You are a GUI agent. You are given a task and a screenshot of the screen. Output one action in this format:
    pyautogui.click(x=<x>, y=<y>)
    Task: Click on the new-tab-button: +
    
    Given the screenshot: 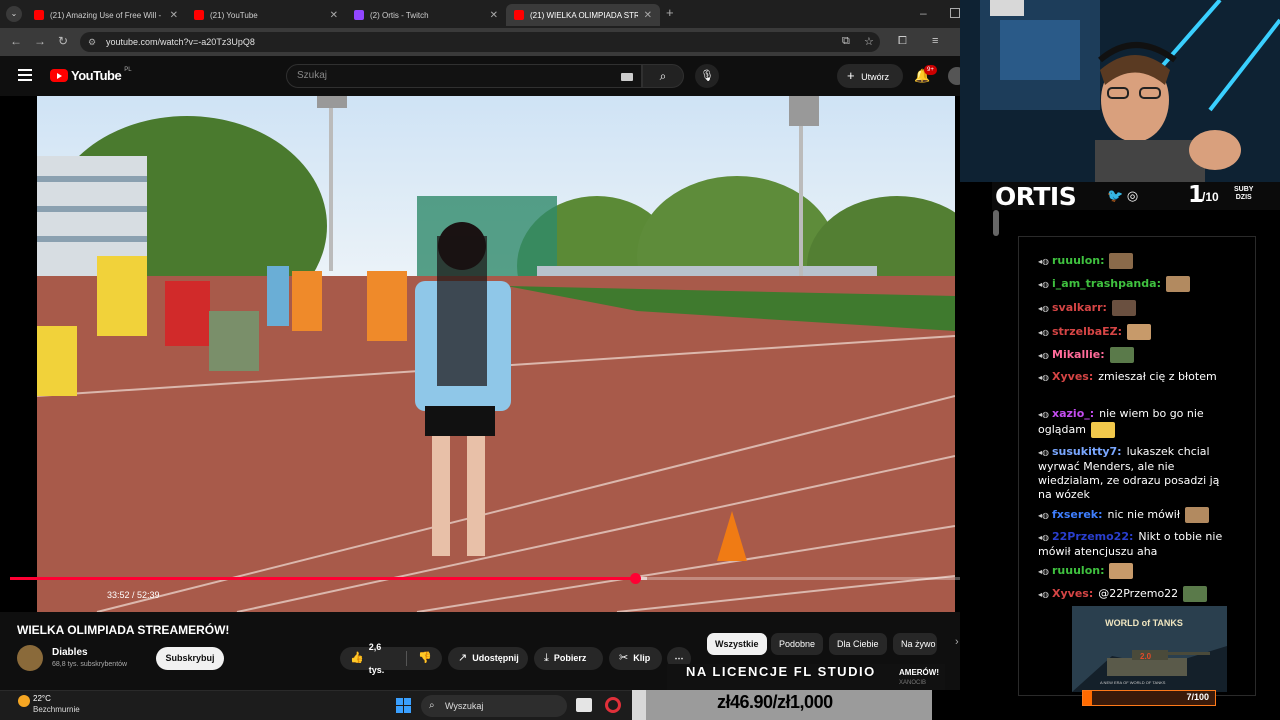 What is the action you would take?
    pyautogui.click(x=670, y=12)
    